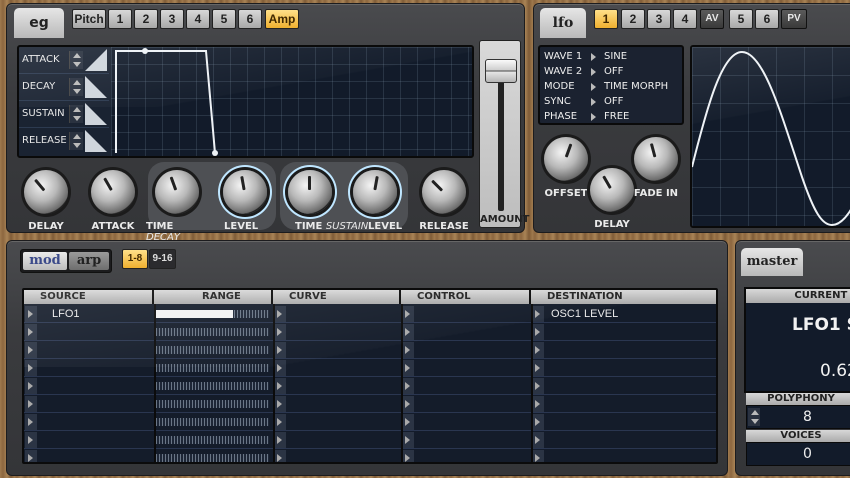 This screenshot has width=850, height=478. I want to click on lfo-param-wave-1: WAVE 1 SINE, so click(613, 57).